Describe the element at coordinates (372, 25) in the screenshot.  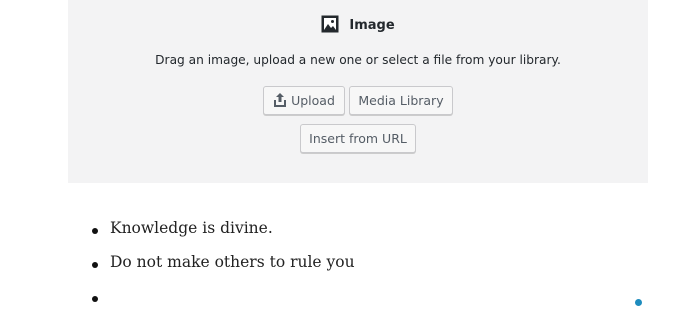
I see `image-block-title: Image` at that location.